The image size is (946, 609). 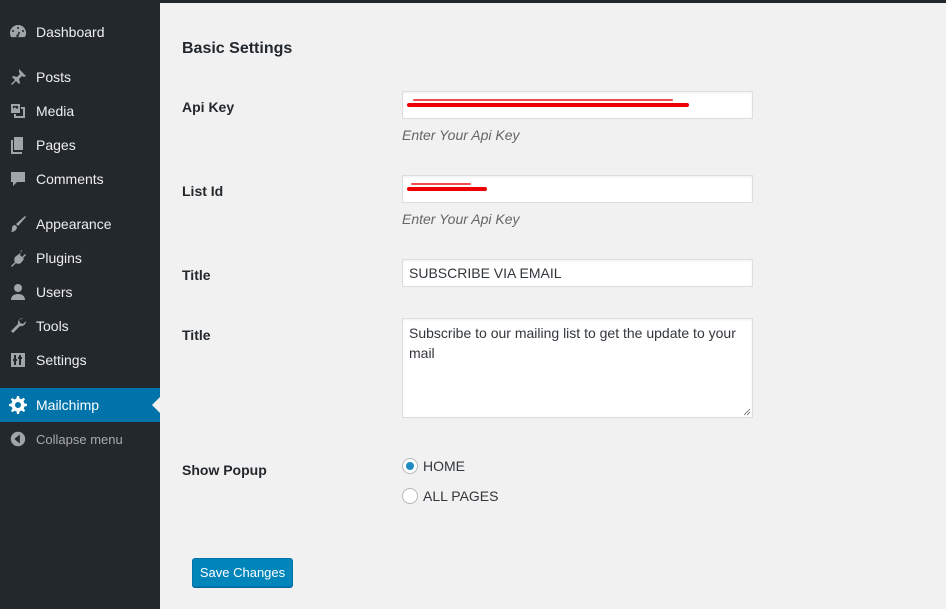 What do you see at coordinates (70, 32) in the screenshot?
I see `sidebar-item-label: Dashboard` at bounding box center [70, 32].